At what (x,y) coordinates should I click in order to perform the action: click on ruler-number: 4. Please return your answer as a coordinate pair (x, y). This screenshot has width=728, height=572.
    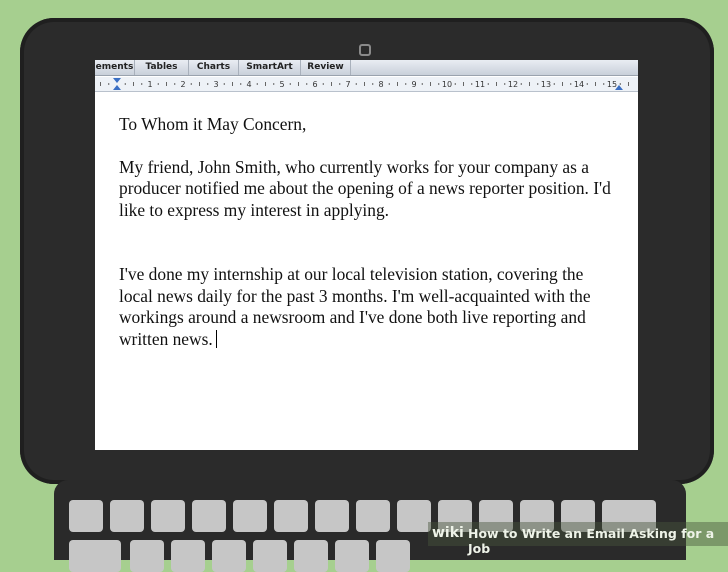
    Looking at the image, I should click on (248, 84).